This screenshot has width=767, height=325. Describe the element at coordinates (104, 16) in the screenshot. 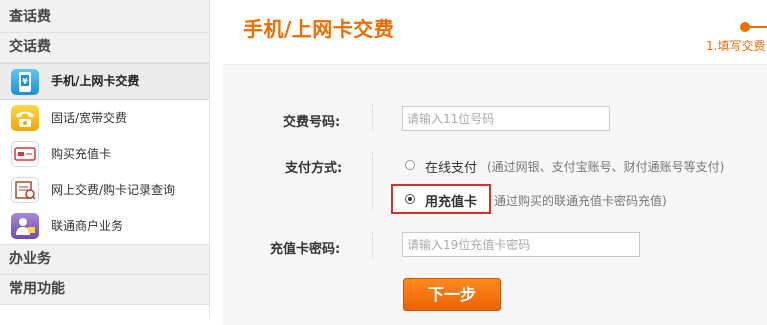

I see `sidebar-section-query: 查话费` at that location.